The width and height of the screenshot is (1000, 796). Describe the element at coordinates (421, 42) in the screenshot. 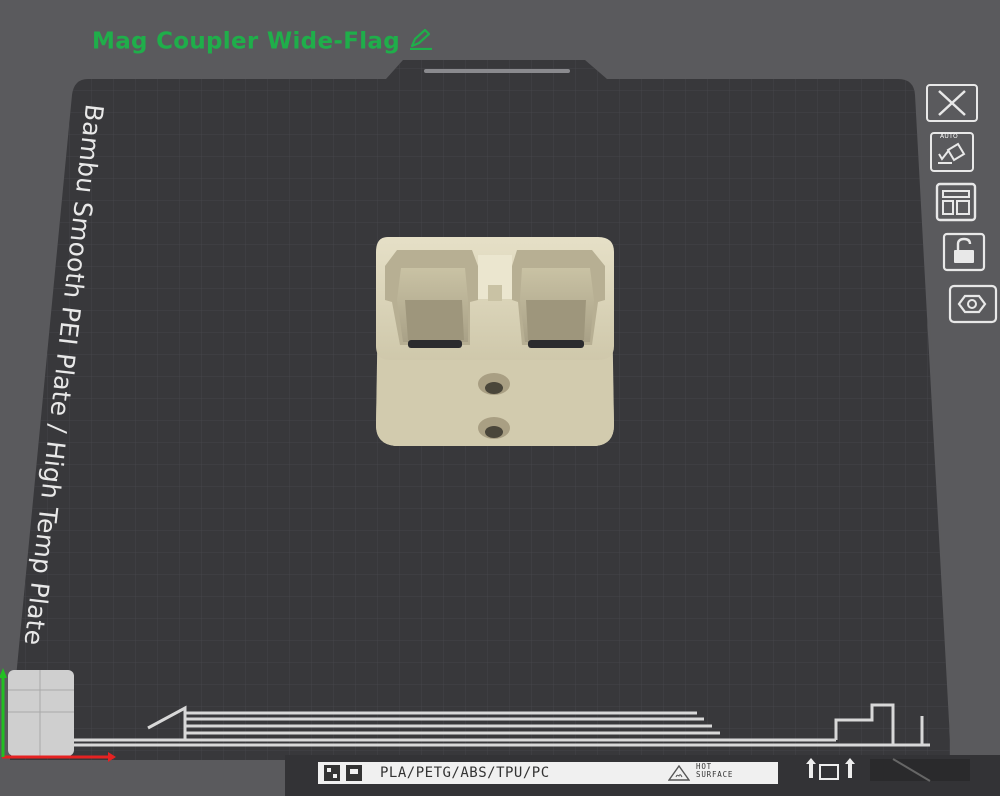

I see `pencil-icon` at that location.